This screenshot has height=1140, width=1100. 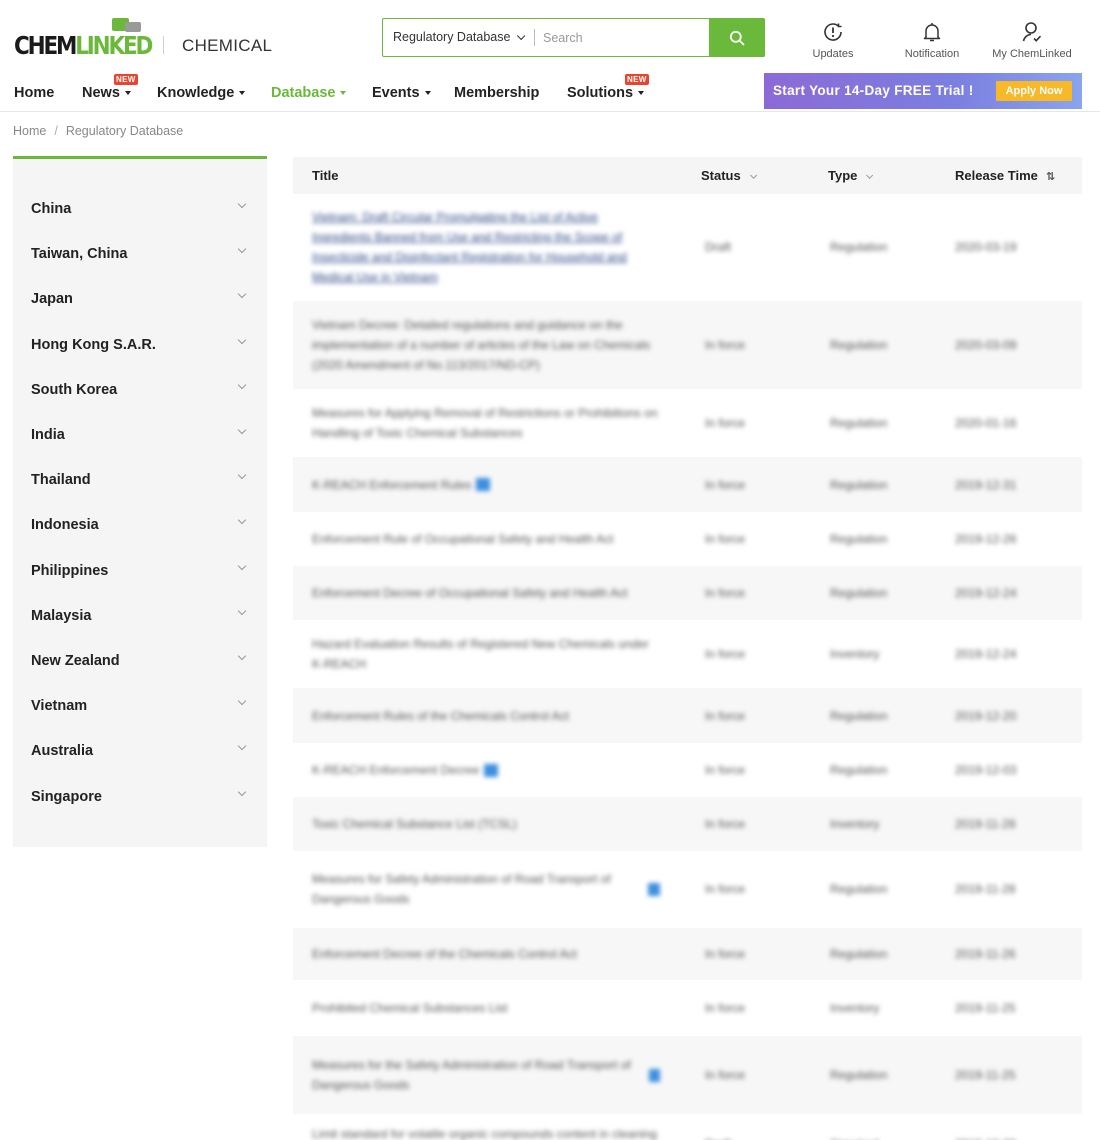 I want to click on sidebar-item-country: China, so click(x=140, y=209).